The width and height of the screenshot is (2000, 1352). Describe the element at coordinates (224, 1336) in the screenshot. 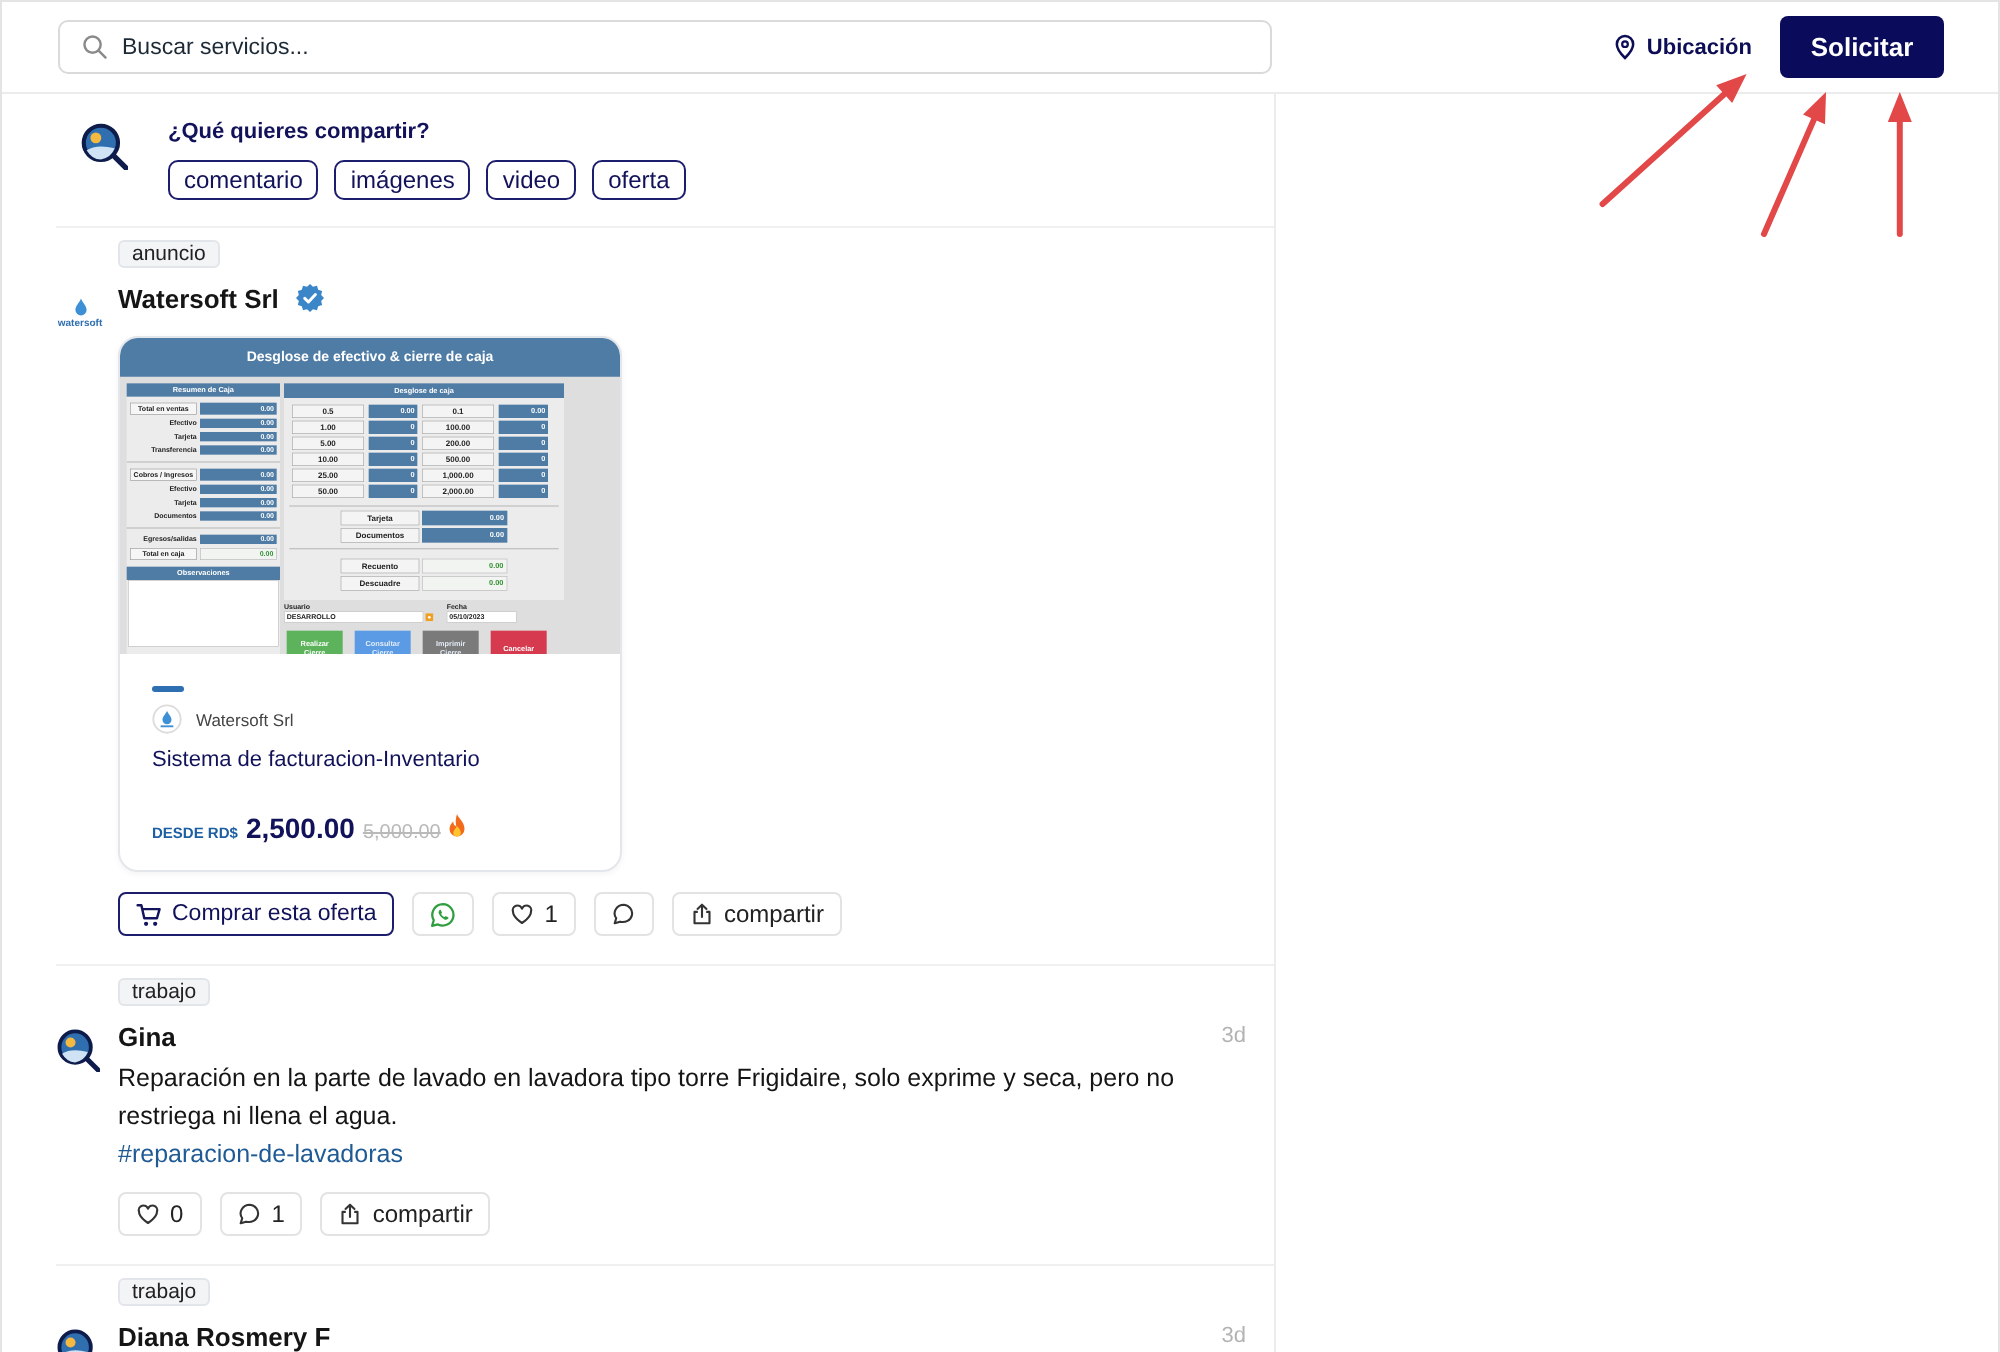

I see `author-name: Diana Rosmery F` at that location.